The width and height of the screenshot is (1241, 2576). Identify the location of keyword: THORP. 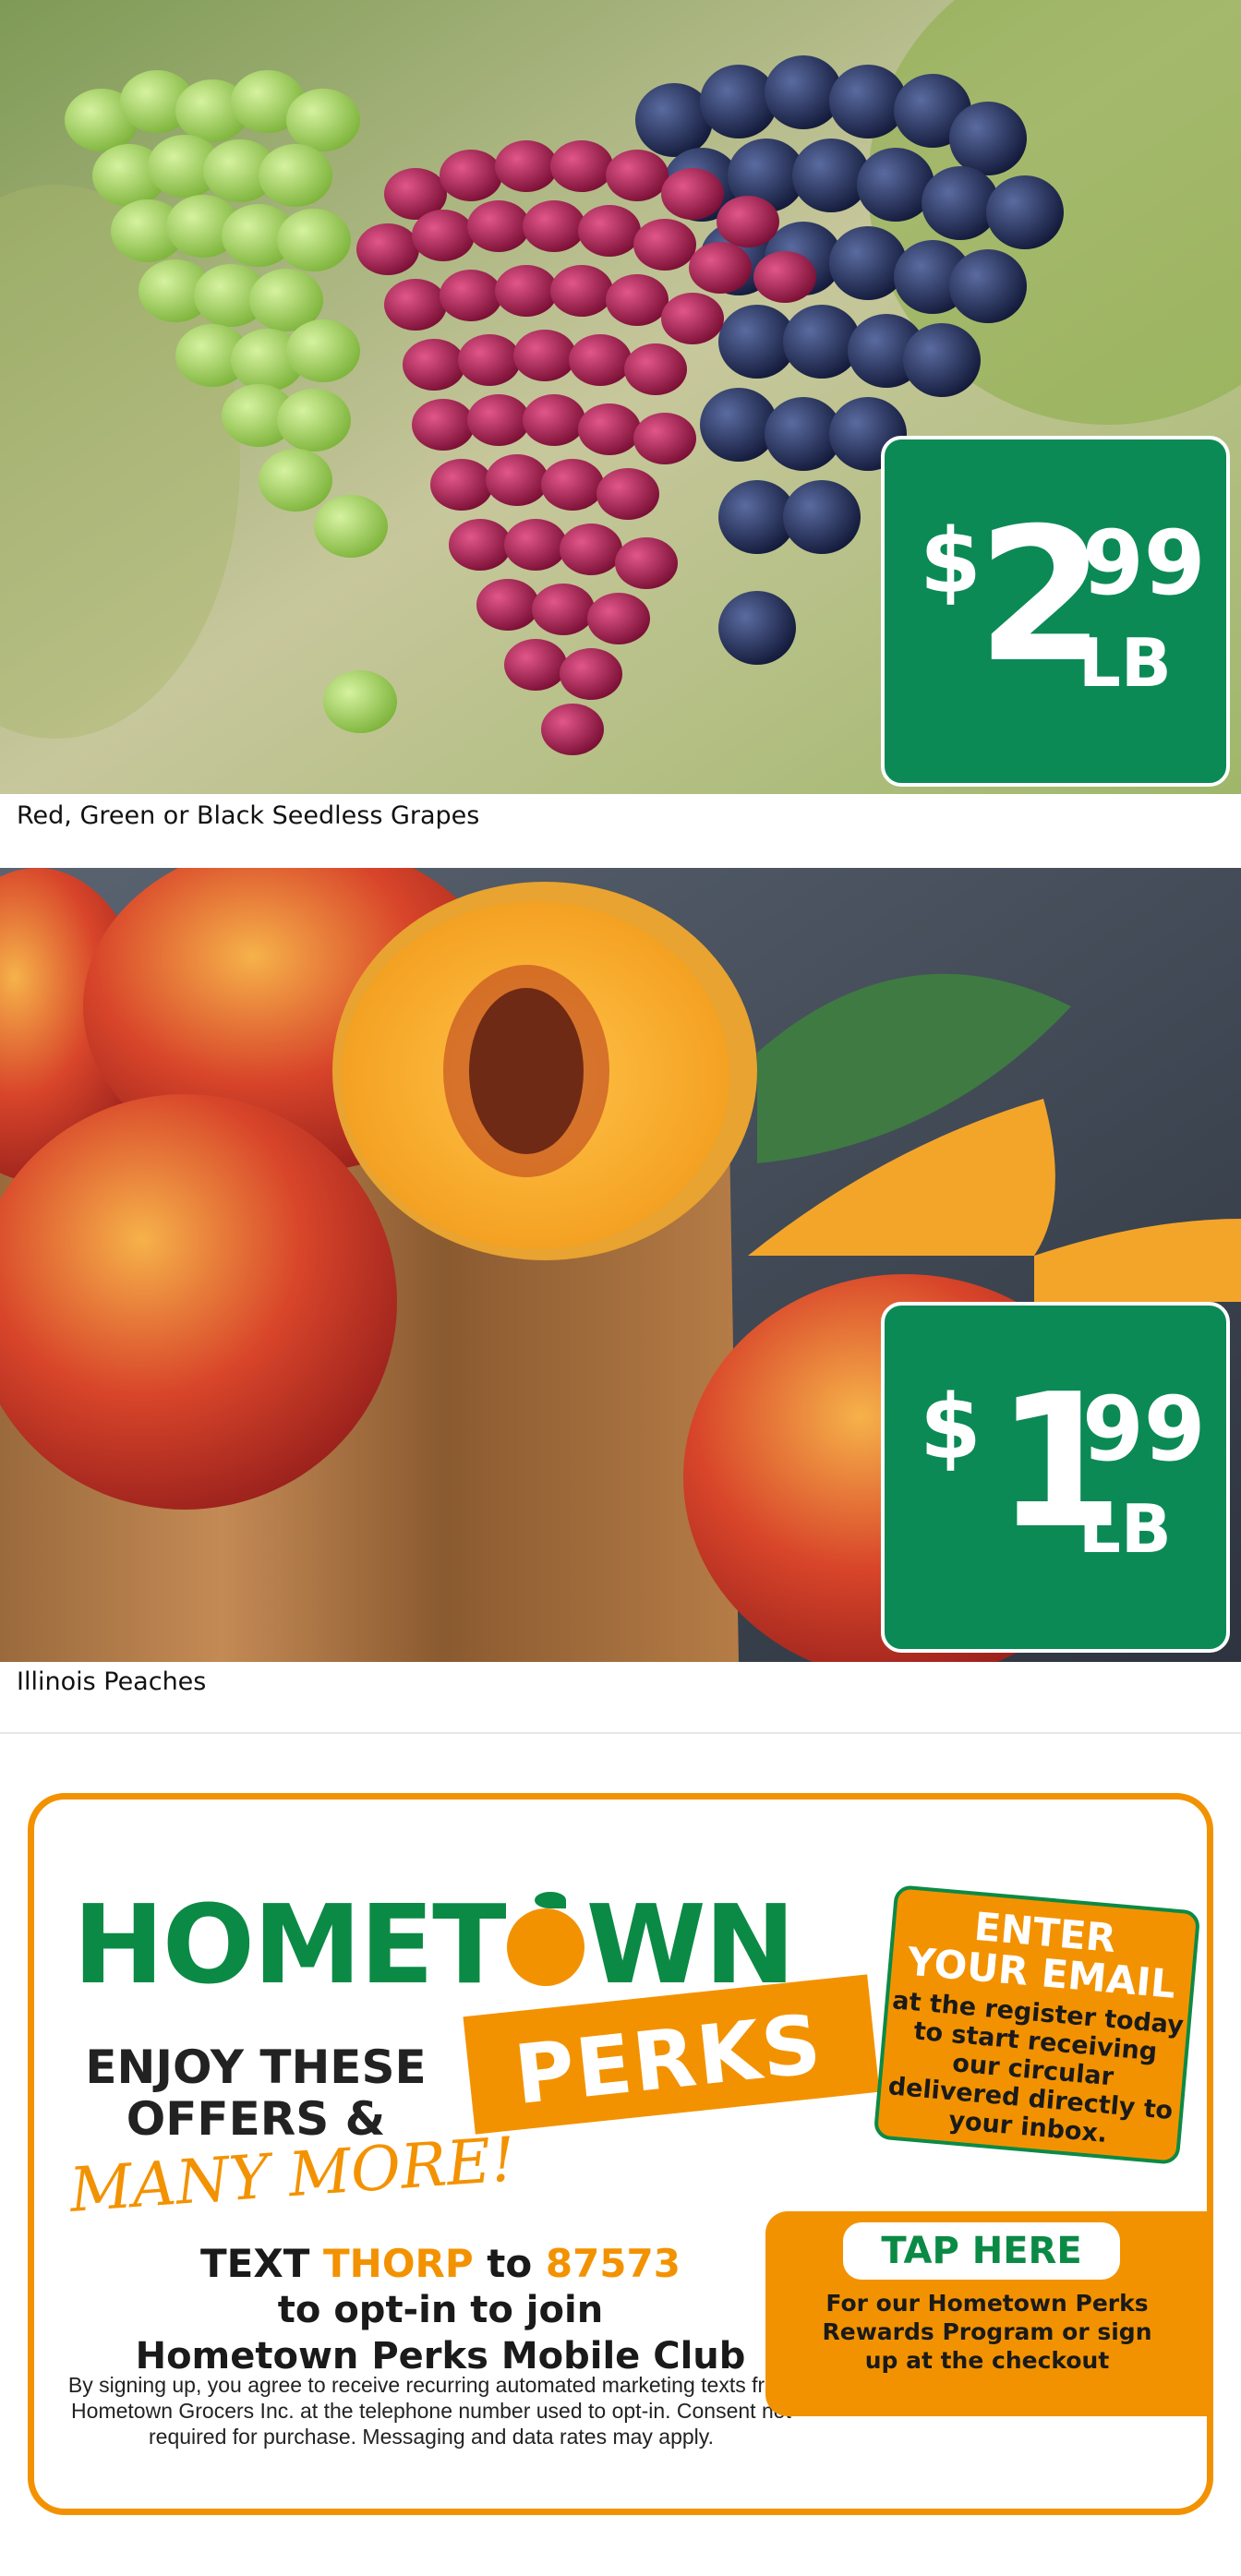
(399, 2263).